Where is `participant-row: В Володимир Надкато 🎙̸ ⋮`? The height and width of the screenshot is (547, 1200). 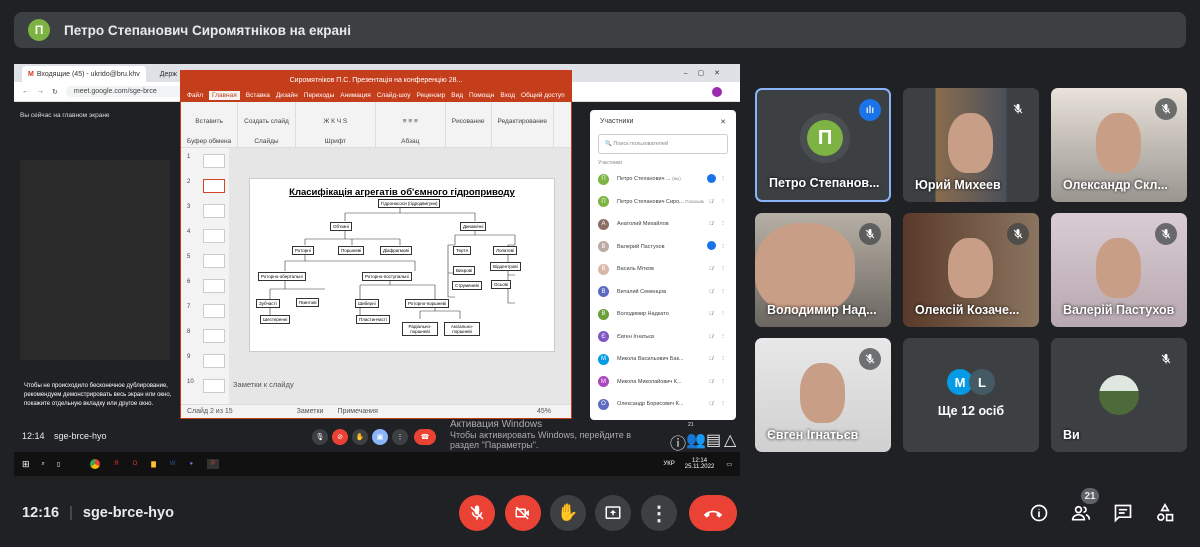 participant-row: В Володимир Надкато 🎙̸ ⋮ is located at coordinates (663, 314).